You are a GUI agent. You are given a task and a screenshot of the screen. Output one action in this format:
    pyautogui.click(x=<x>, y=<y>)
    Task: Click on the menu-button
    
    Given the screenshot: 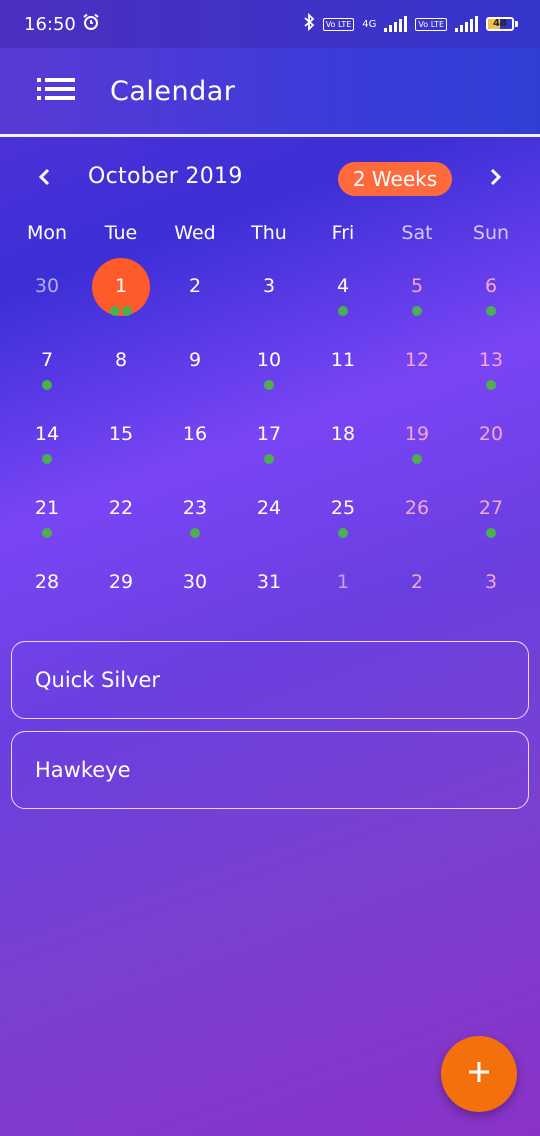 What is the action you would take?
    pyautogui.click(x=56, y=91)
    